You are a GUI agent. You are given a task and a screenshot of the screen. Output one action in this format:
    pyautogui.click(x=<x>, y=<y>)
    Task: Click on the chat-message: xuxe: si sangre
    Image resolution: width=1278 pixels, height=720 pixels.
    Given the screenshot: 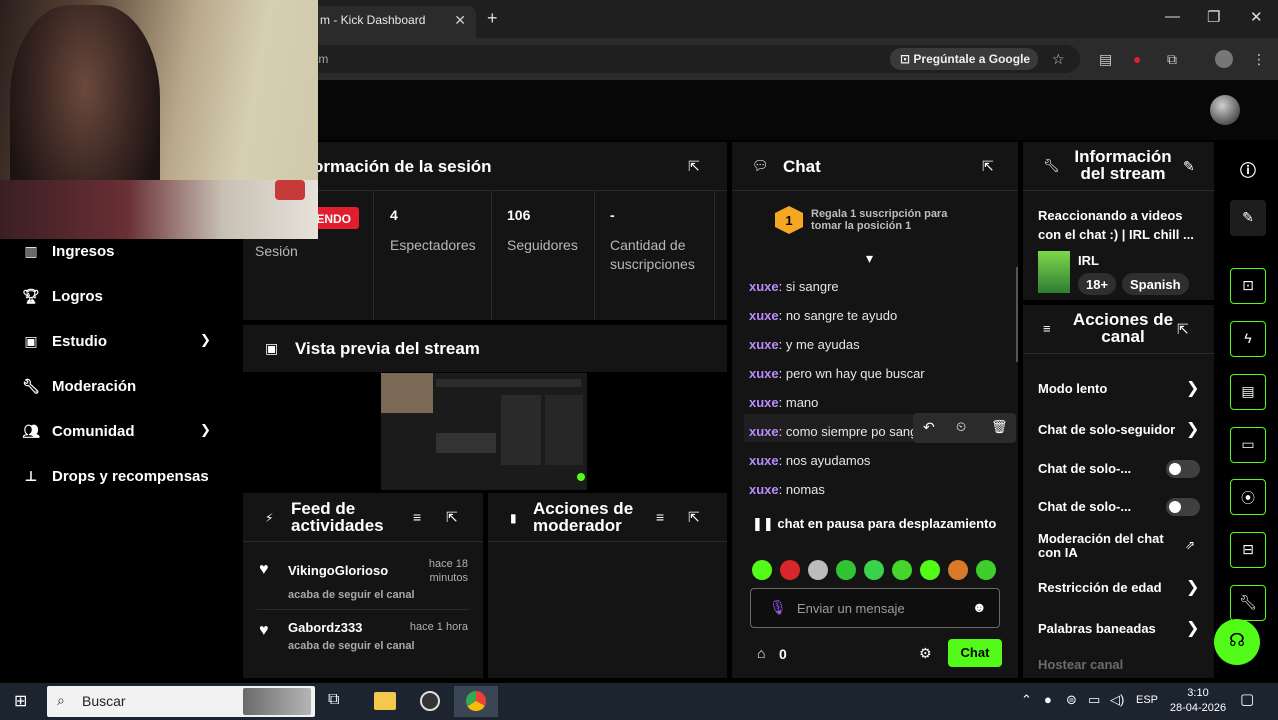 What is the action you would take?
    pyautogui.click(x=794, y=286)
    